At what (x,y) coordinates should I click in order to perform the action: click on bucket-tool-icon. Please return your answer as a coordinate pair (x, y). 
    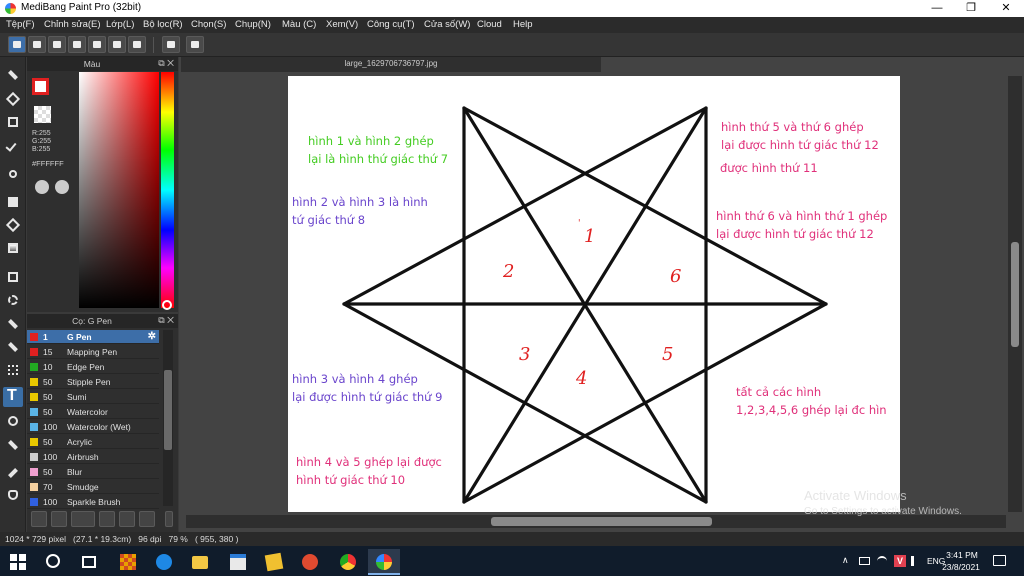
    Looking at the image, I should click on (13, 225).